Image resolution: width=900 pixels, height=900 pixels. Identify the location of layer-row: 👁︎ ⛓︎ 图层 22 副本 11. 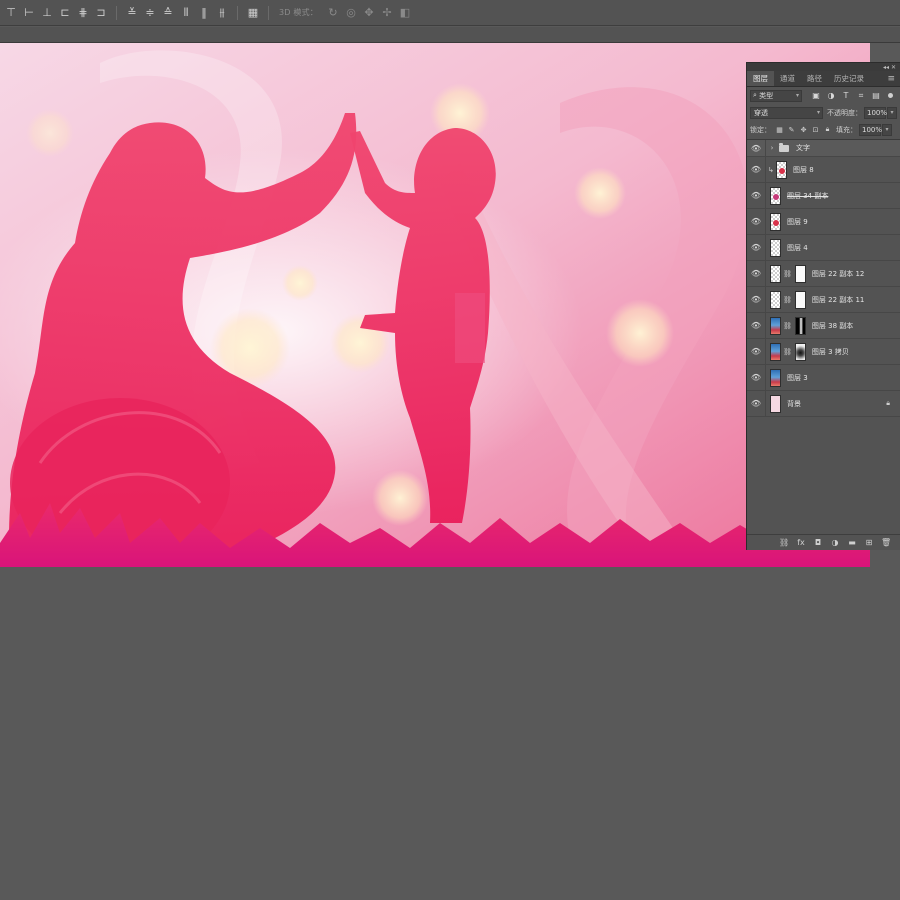
(823, 300).